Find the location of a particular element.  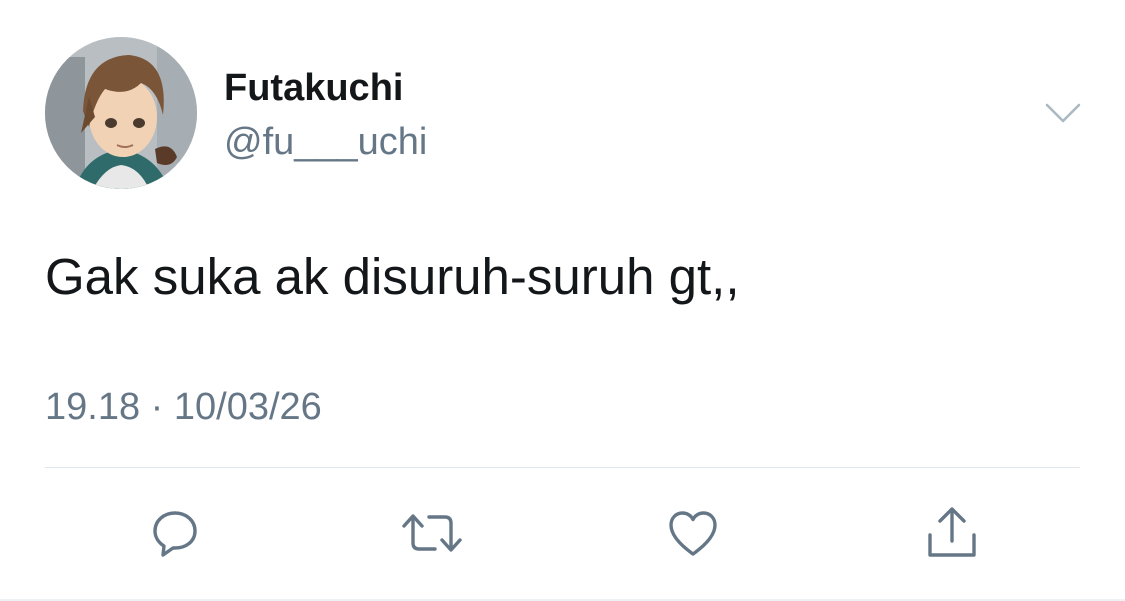

tweet-text: Gak suka ak disuruh-suruh gt,, is located at coordinates (392, 276).